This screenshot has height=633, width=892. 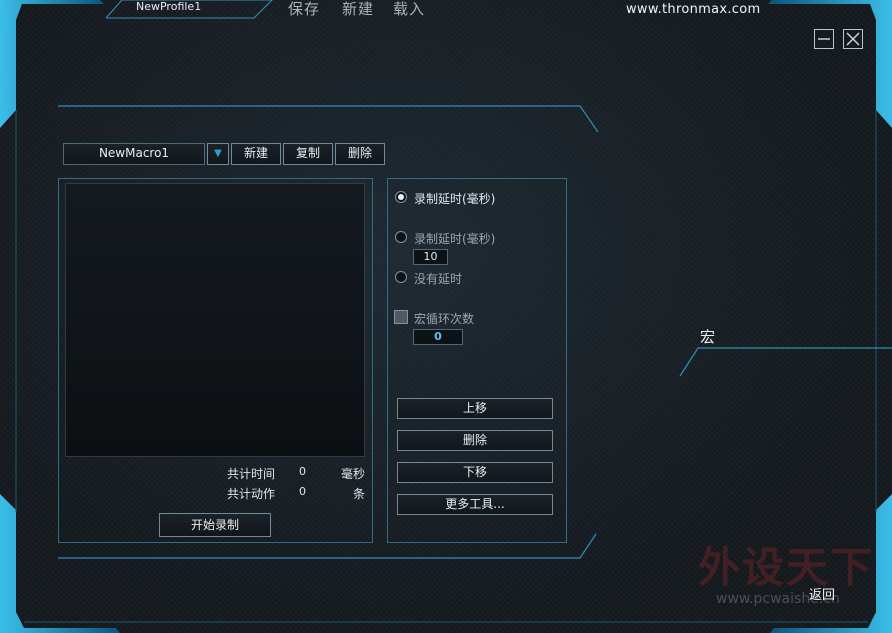 What do you see at coordinates (786, 567) in the screenshot?
I see `watermark-logo: 外设天下` at bounding box center [786, 567].